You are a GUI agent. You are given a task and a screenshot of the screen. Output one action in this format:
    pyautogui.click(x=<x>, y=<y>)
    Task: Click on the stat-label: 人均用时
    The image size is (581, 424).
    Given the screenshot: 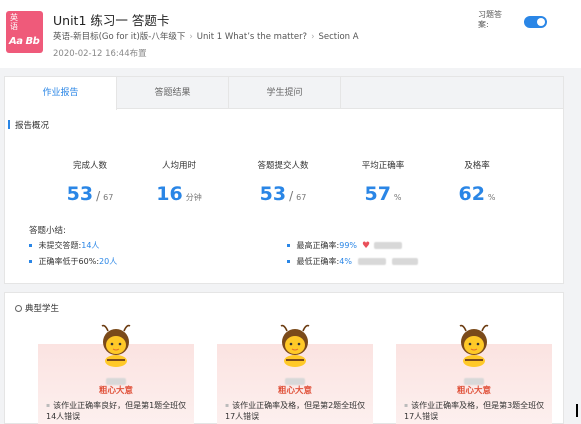 What is the action you would take?
    pyautogui.click(x=178, y=166)
    